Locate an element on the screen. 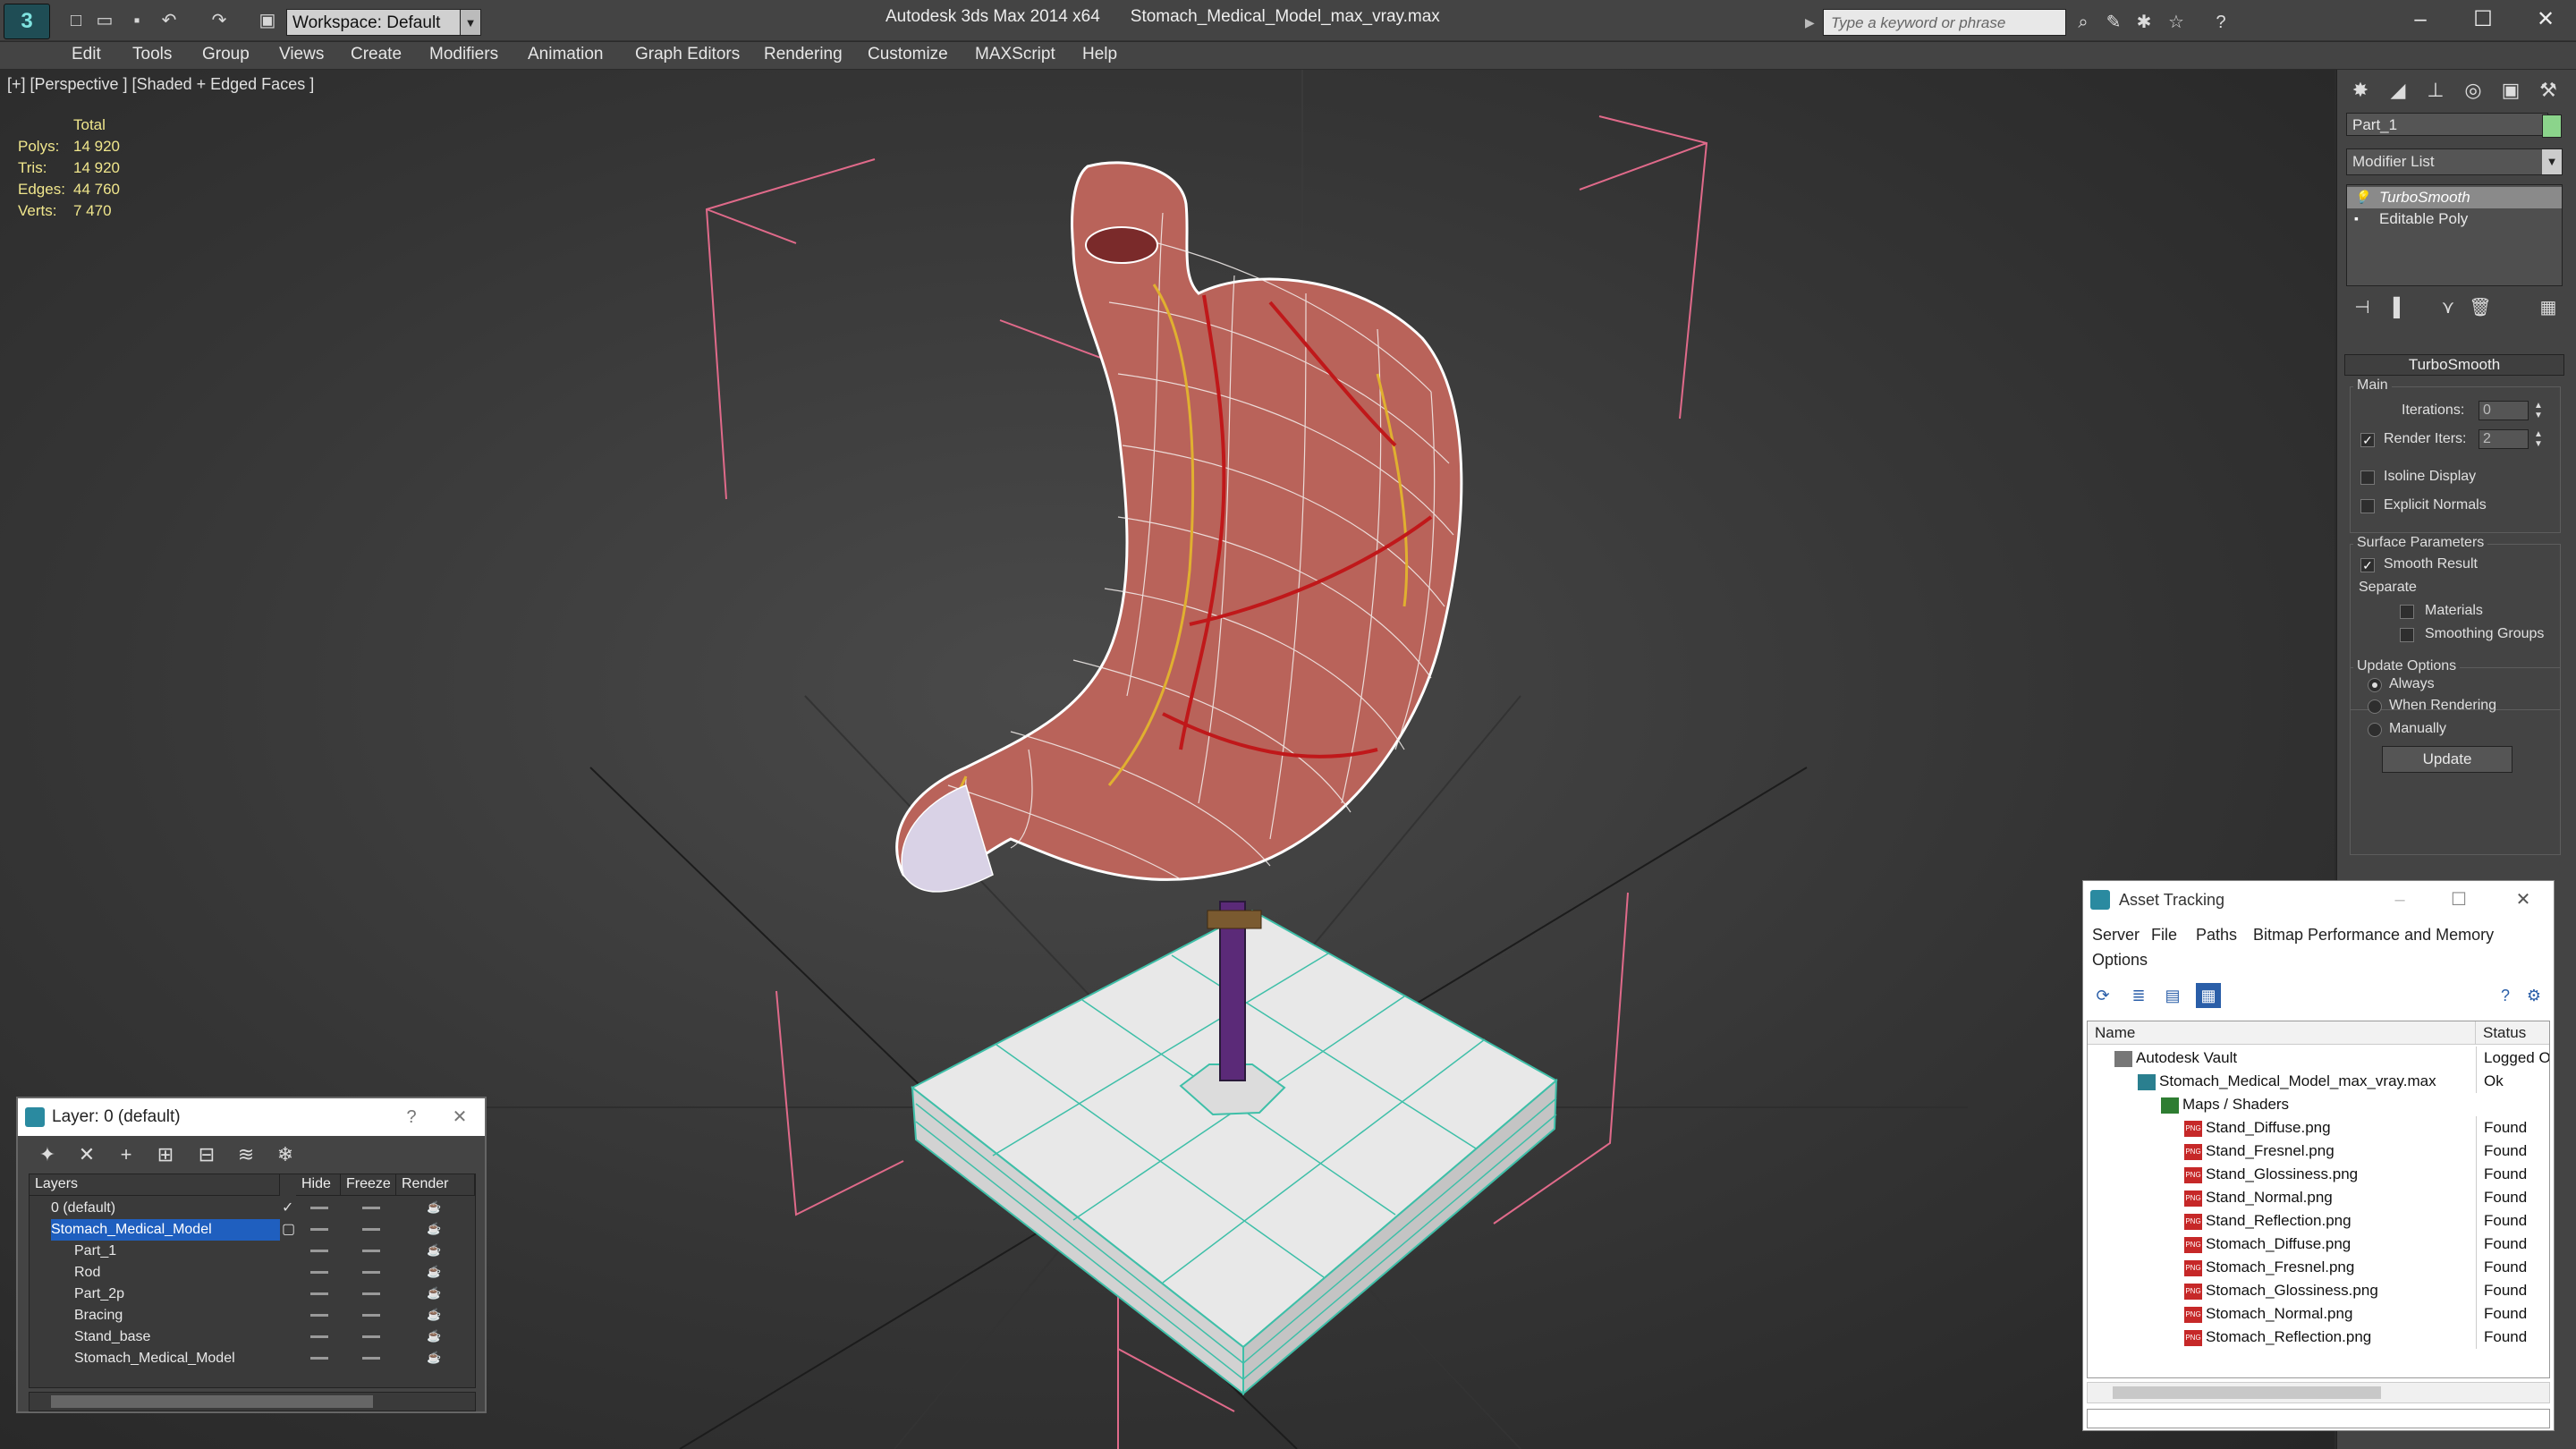  set-current-icon: ▢ is located at coordinates (290, 1230).